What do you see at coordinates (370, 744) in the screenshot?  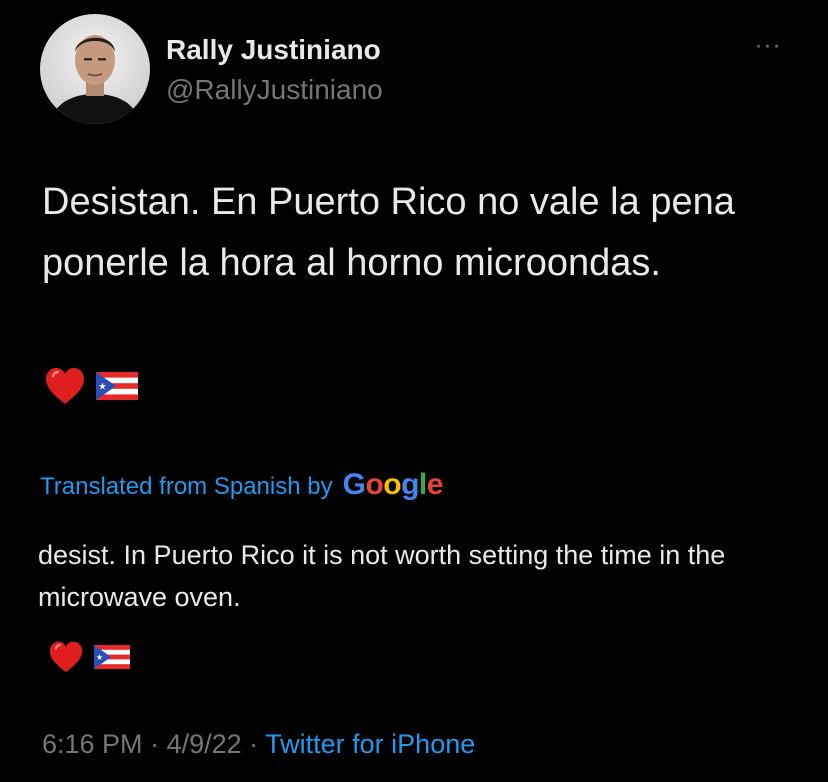 I see `tweet-source-link: Twitter for iPhone` at bounding box center [370, 744].